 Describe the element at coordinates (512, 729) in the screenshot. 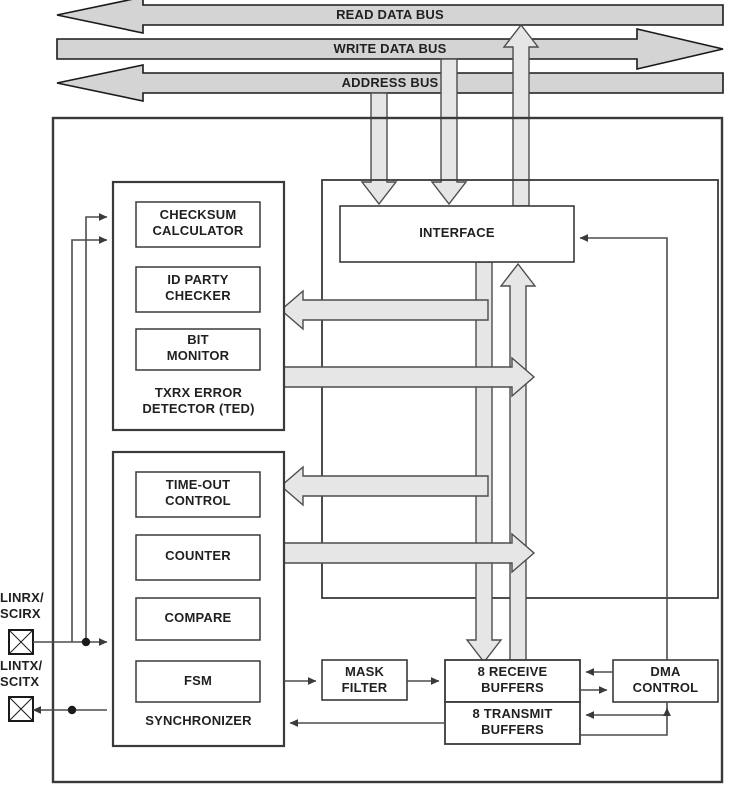

I see `label-transmit-buffers-line2: BUFFERS` at that location.